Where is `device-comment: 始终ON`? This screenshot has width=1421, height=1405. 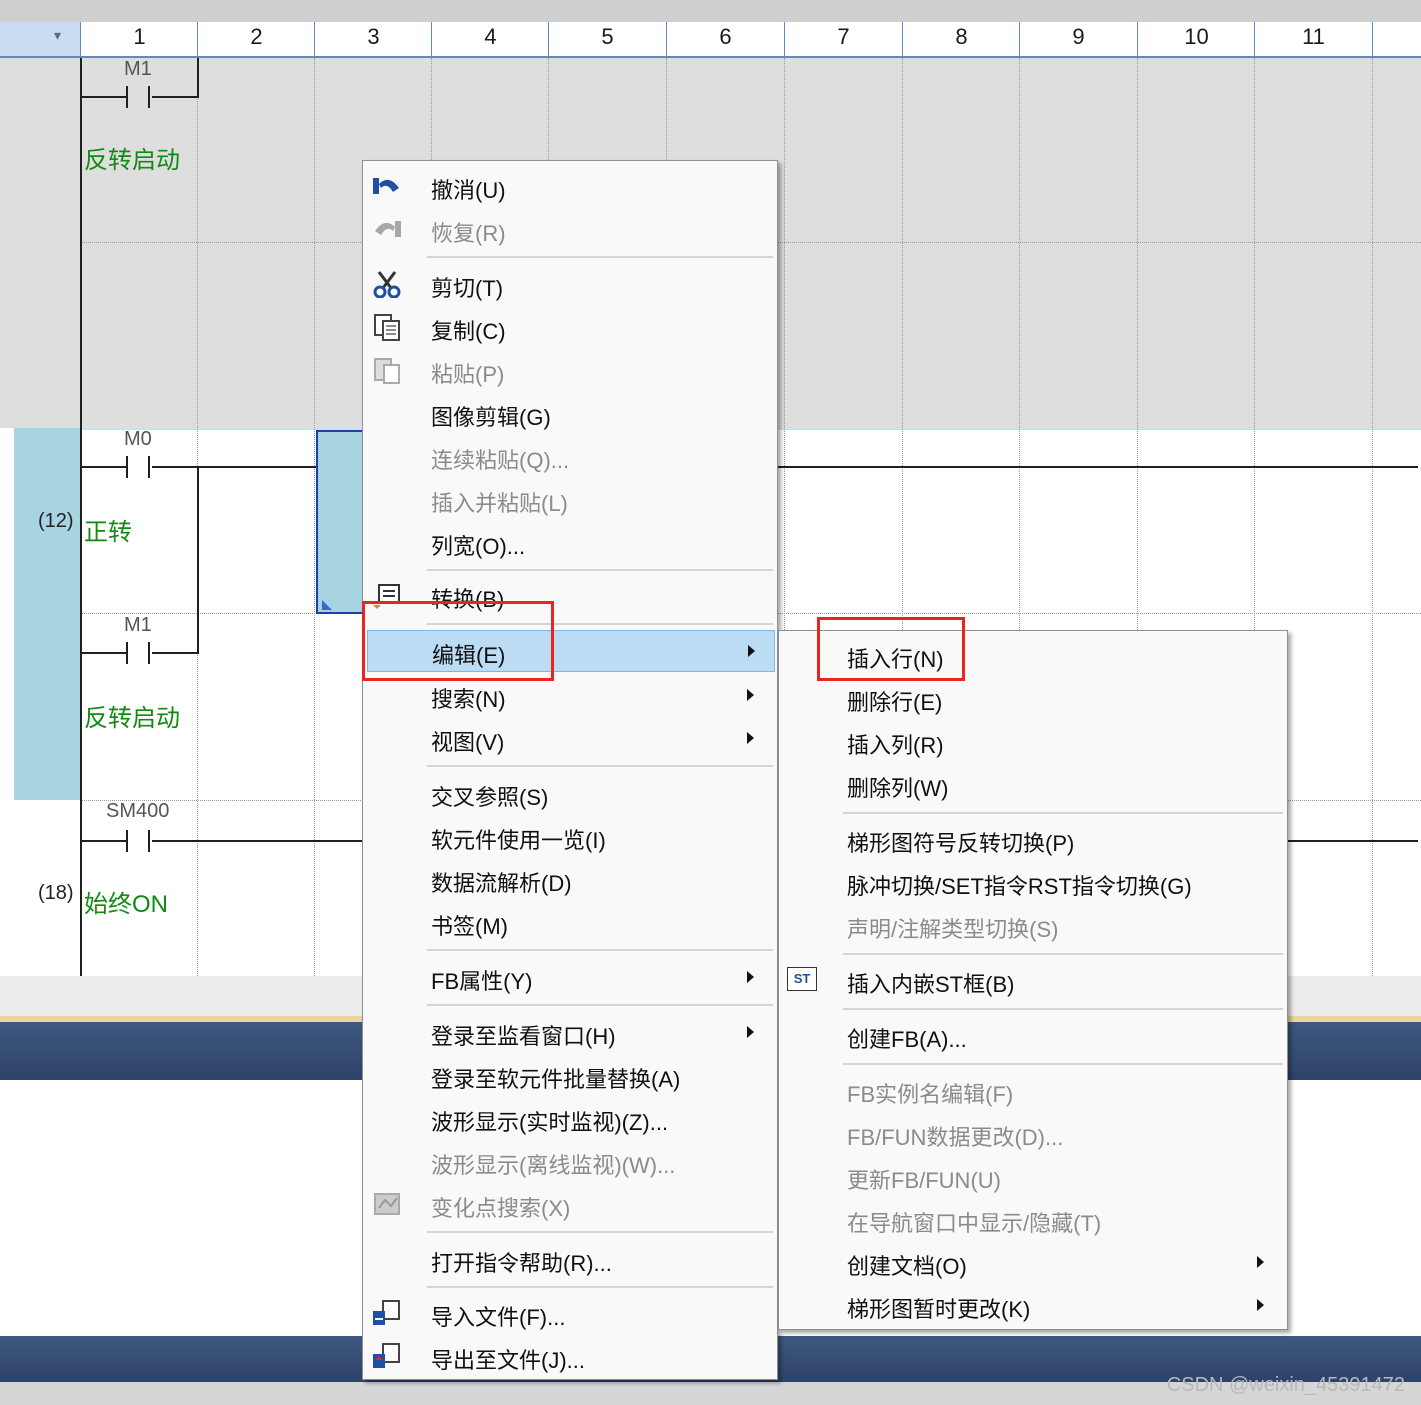
device-comment: 始终ON is located at coordinates (126, 904).